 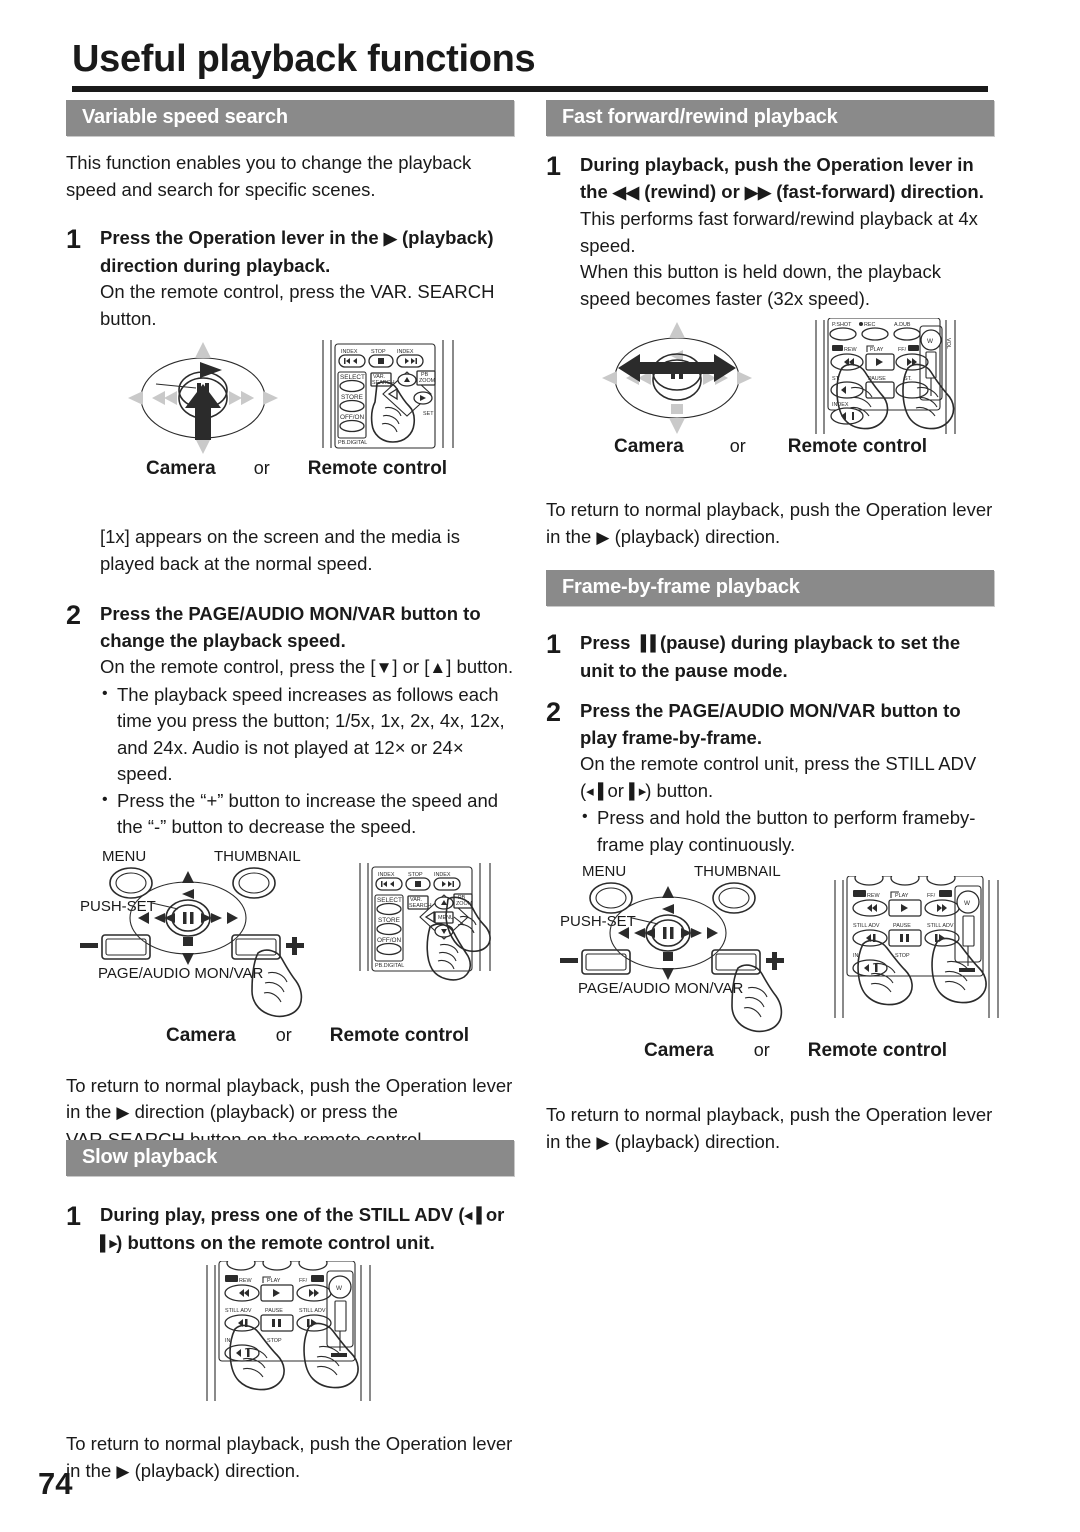 I want to click on step-heading-part-c: ) buttons on the remote control unit., so click(x=275, y=1242).